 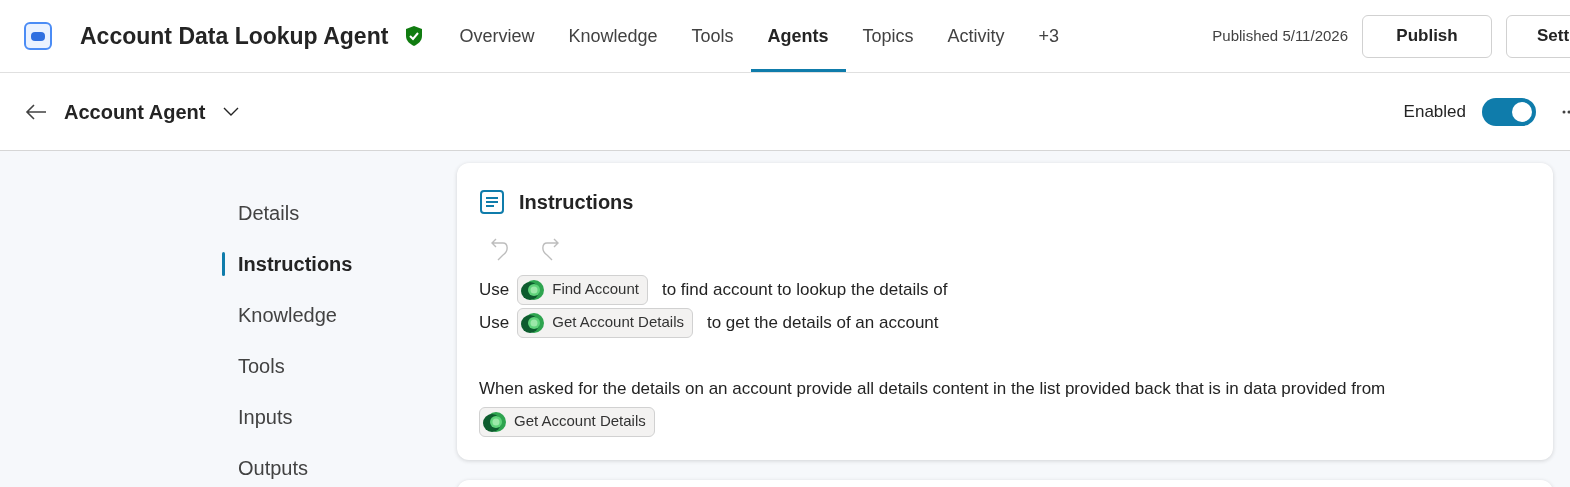 I want to click on side-nav-item: Tools, so click(x=261, y=366).